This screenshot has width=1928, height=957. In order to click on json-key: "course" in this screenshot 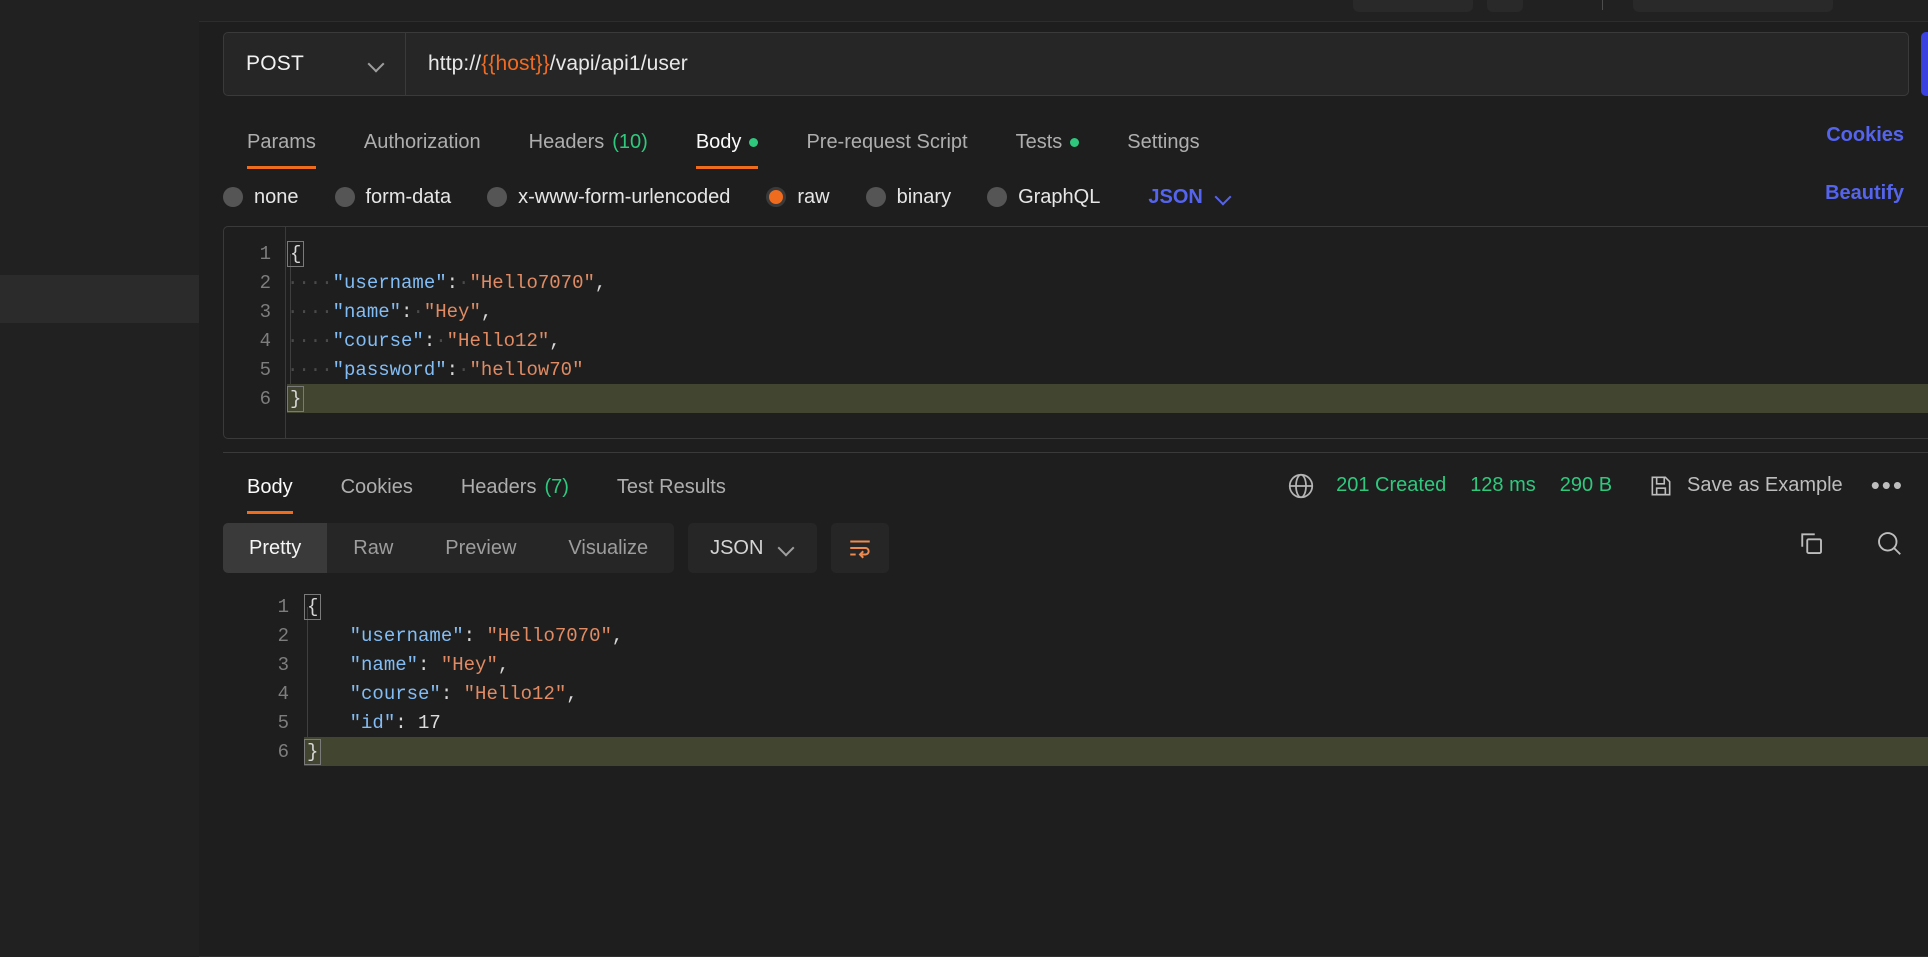, I will do `click(378, 340)`.